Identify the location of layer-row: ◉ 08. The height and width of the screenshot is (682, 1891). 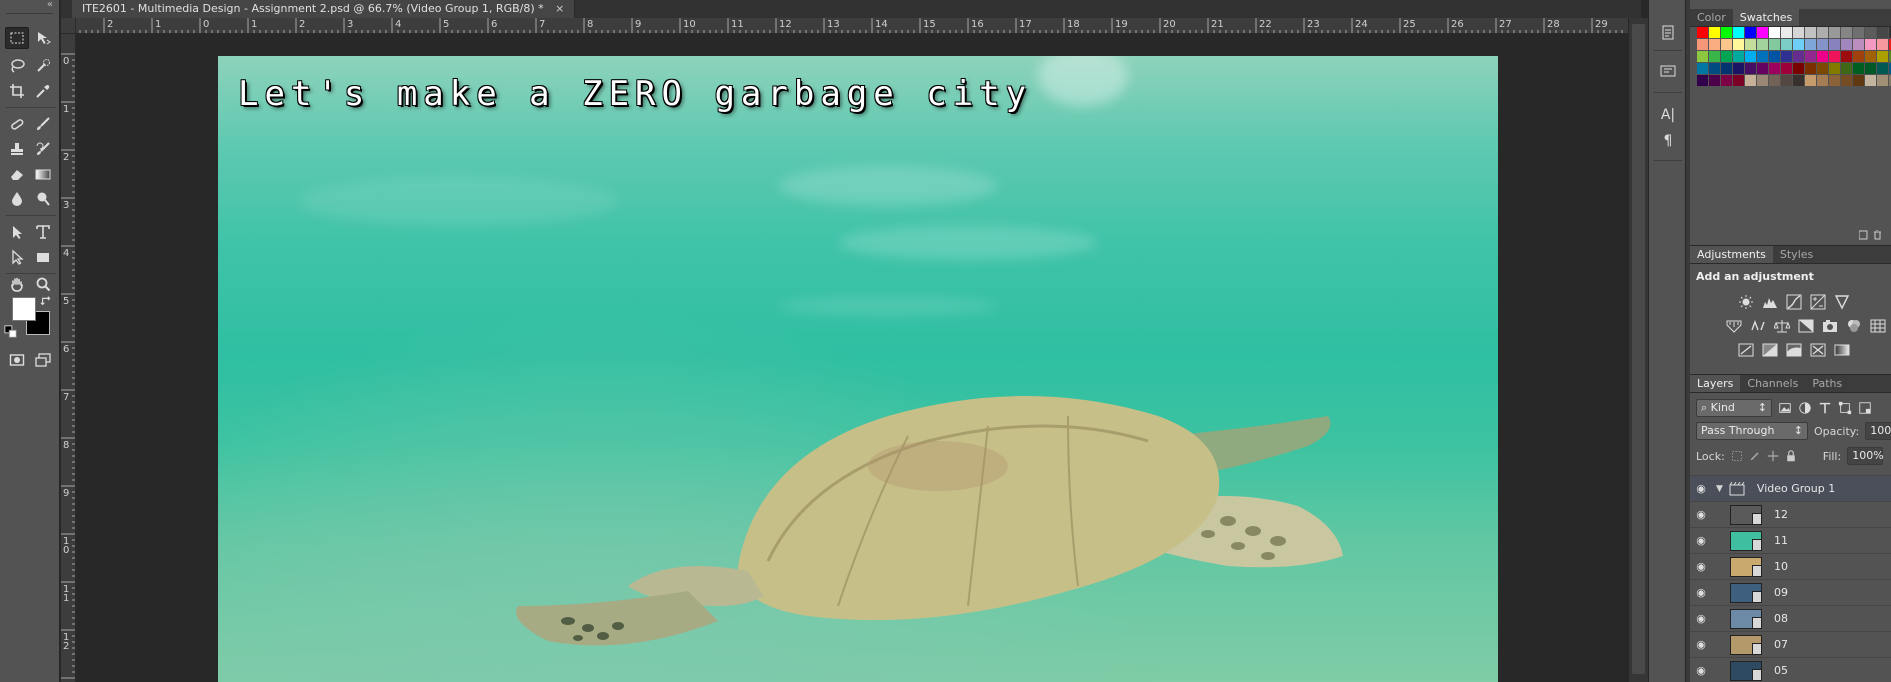
(1790, 618).